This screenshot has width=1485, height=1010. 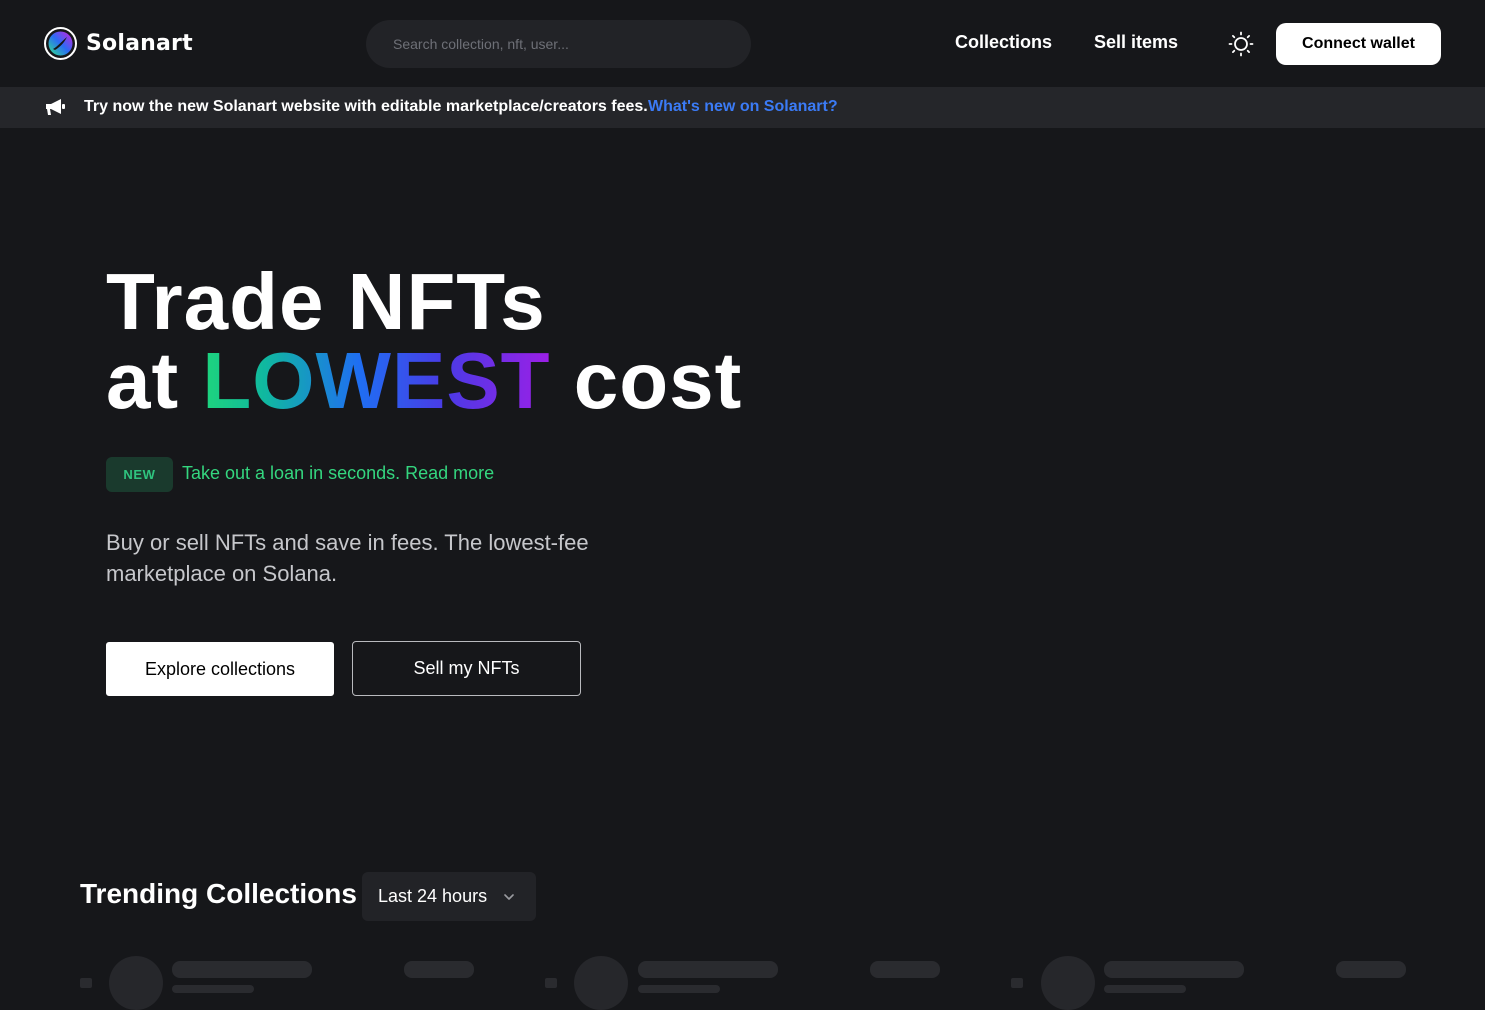 I want to click on new-badge: NEW, so click(x=139, y=474).